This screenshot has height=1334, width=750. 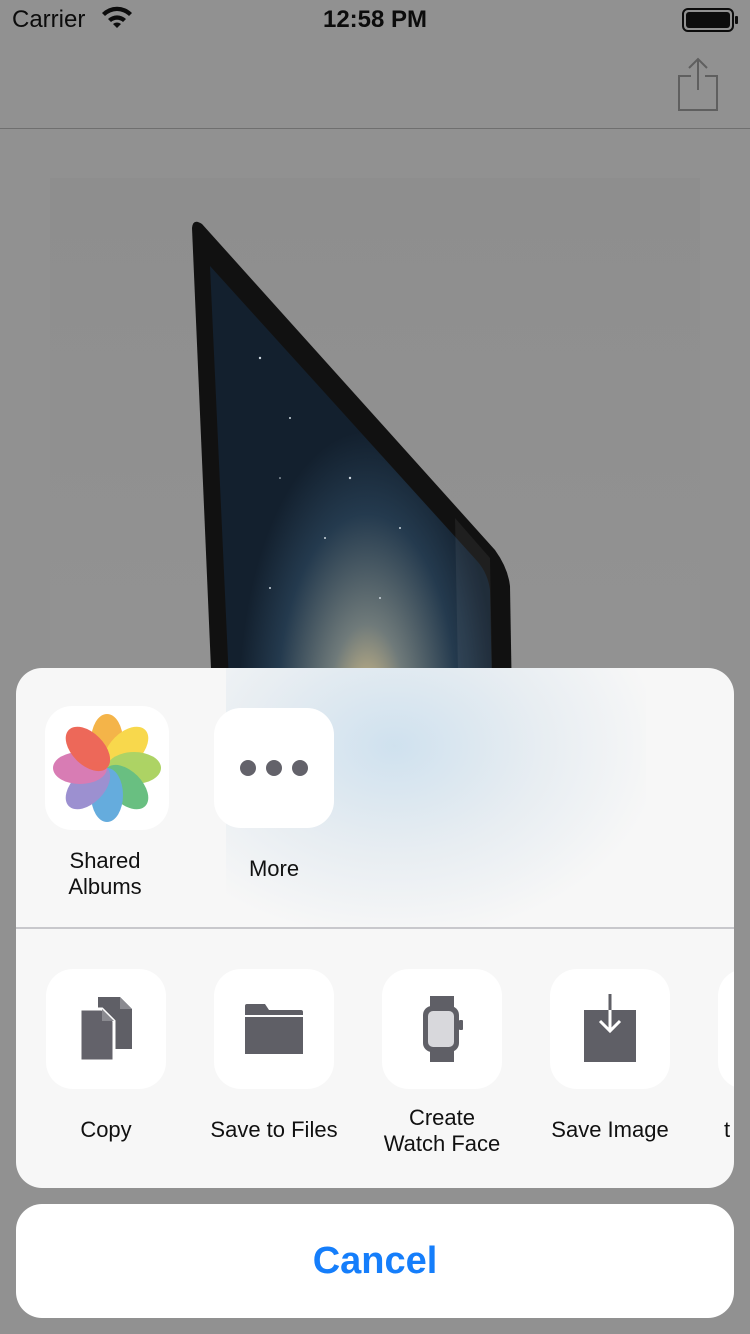 I want to click on action-label: Save to Files, so click(x=274, y=1129).